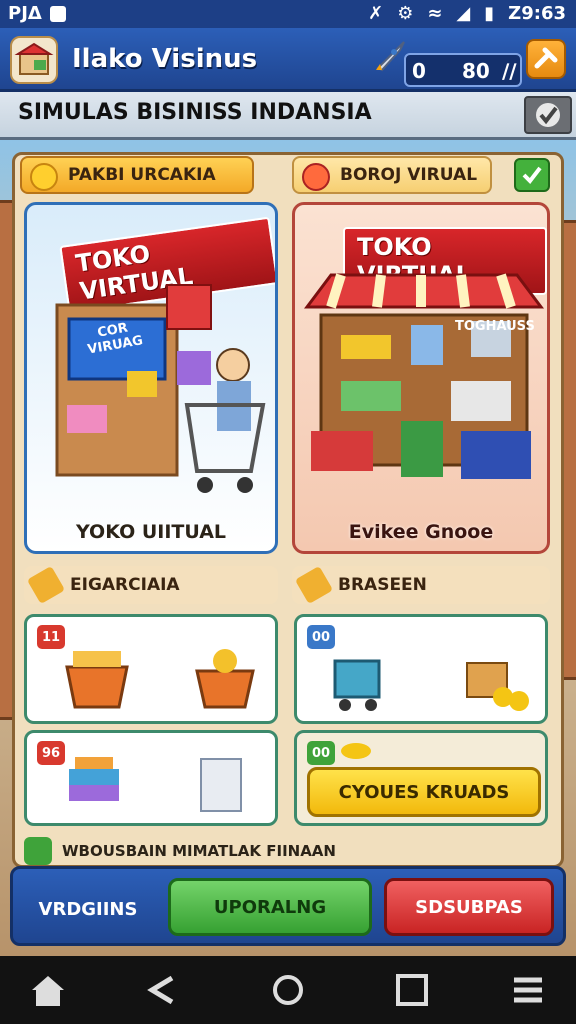 This screenshot has width=576, height=1024. What do you see at coordinates (57, 13) in the screenshot?
I see `notification-icon` at bounding box center [57, 13].